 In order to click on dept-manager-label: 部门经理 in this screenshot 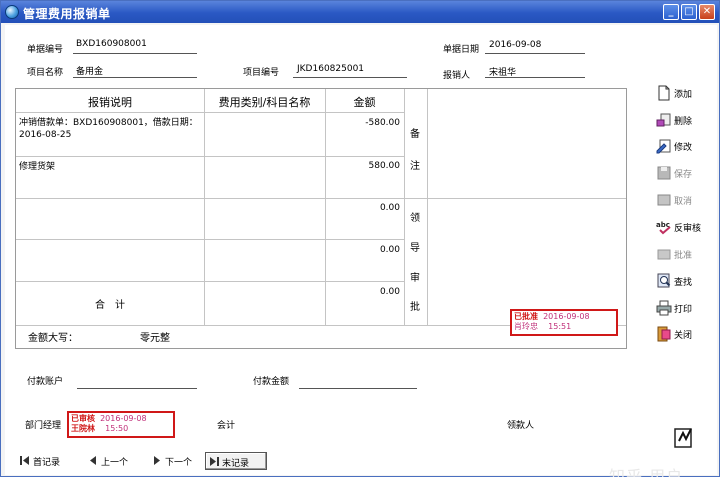, I will do `click(43, 426)`.